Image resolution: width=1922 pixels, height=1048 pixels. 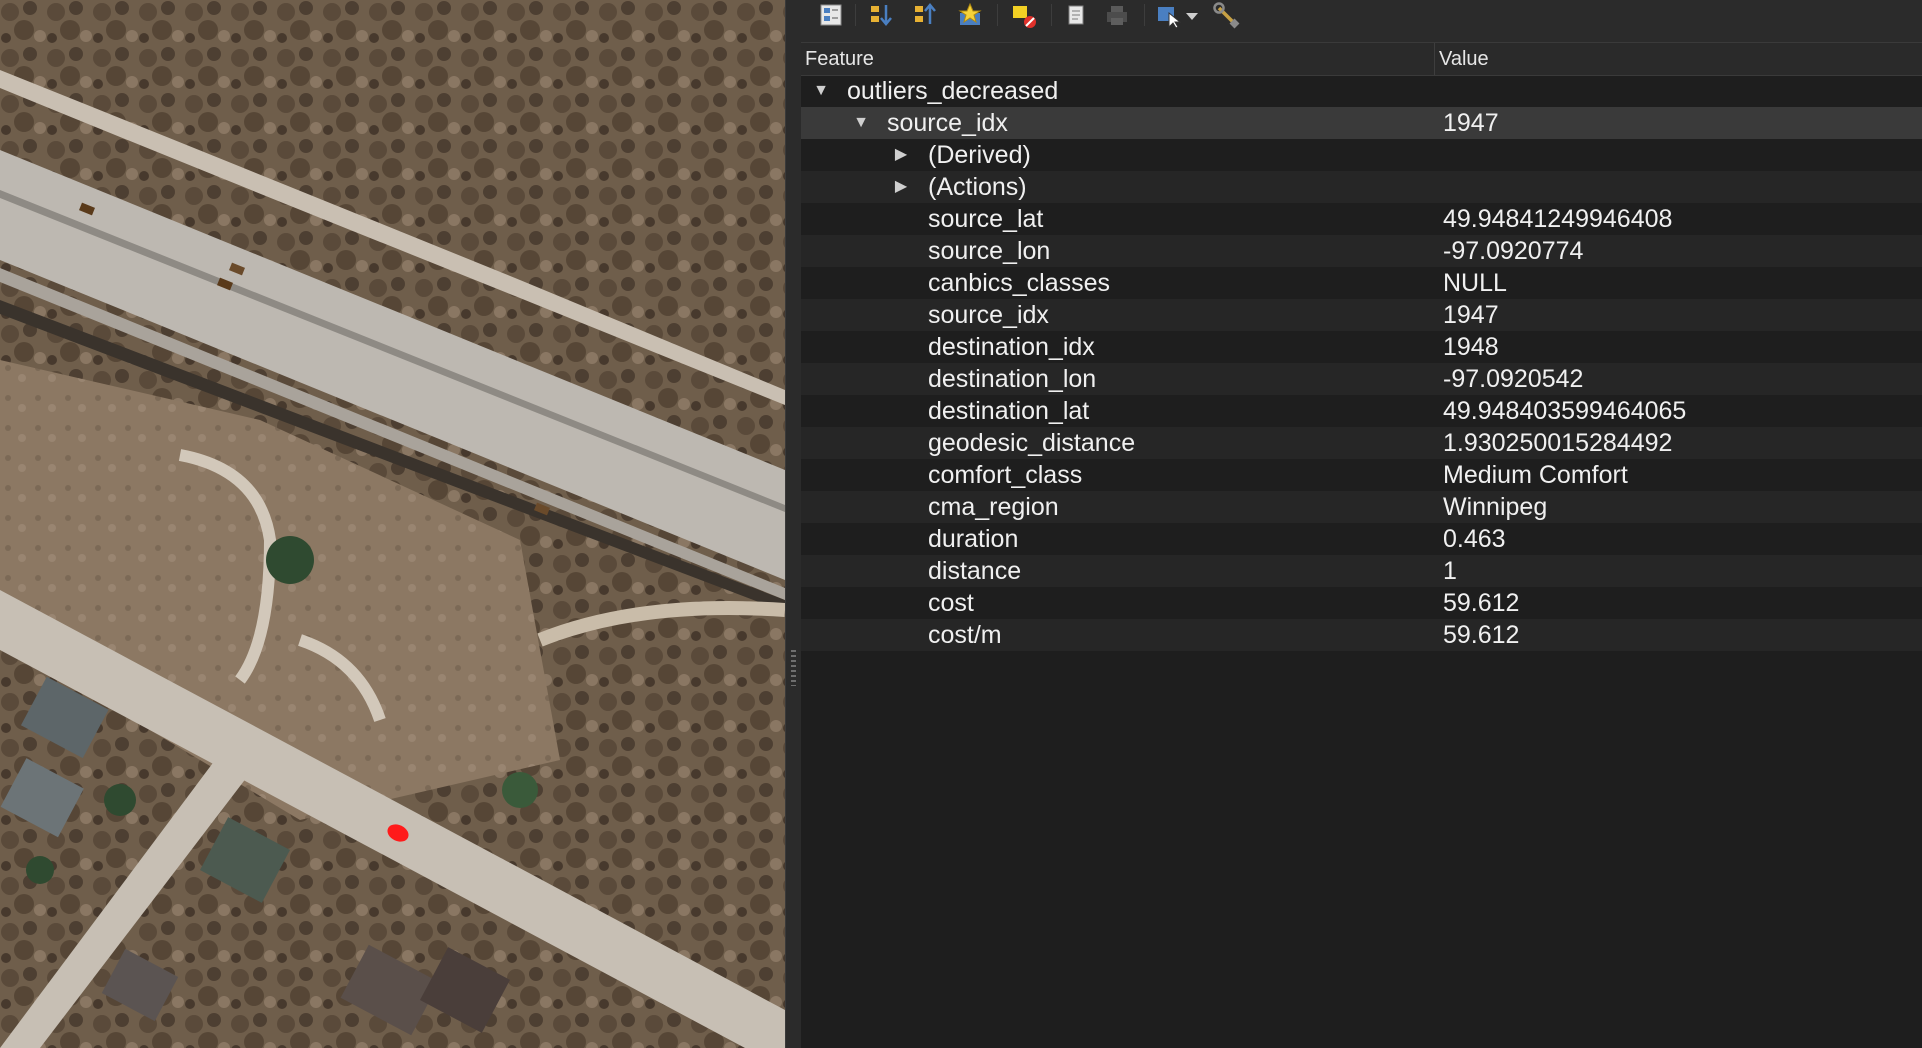 I want to click on identify-settings-button, so click(x=1227, y=16).